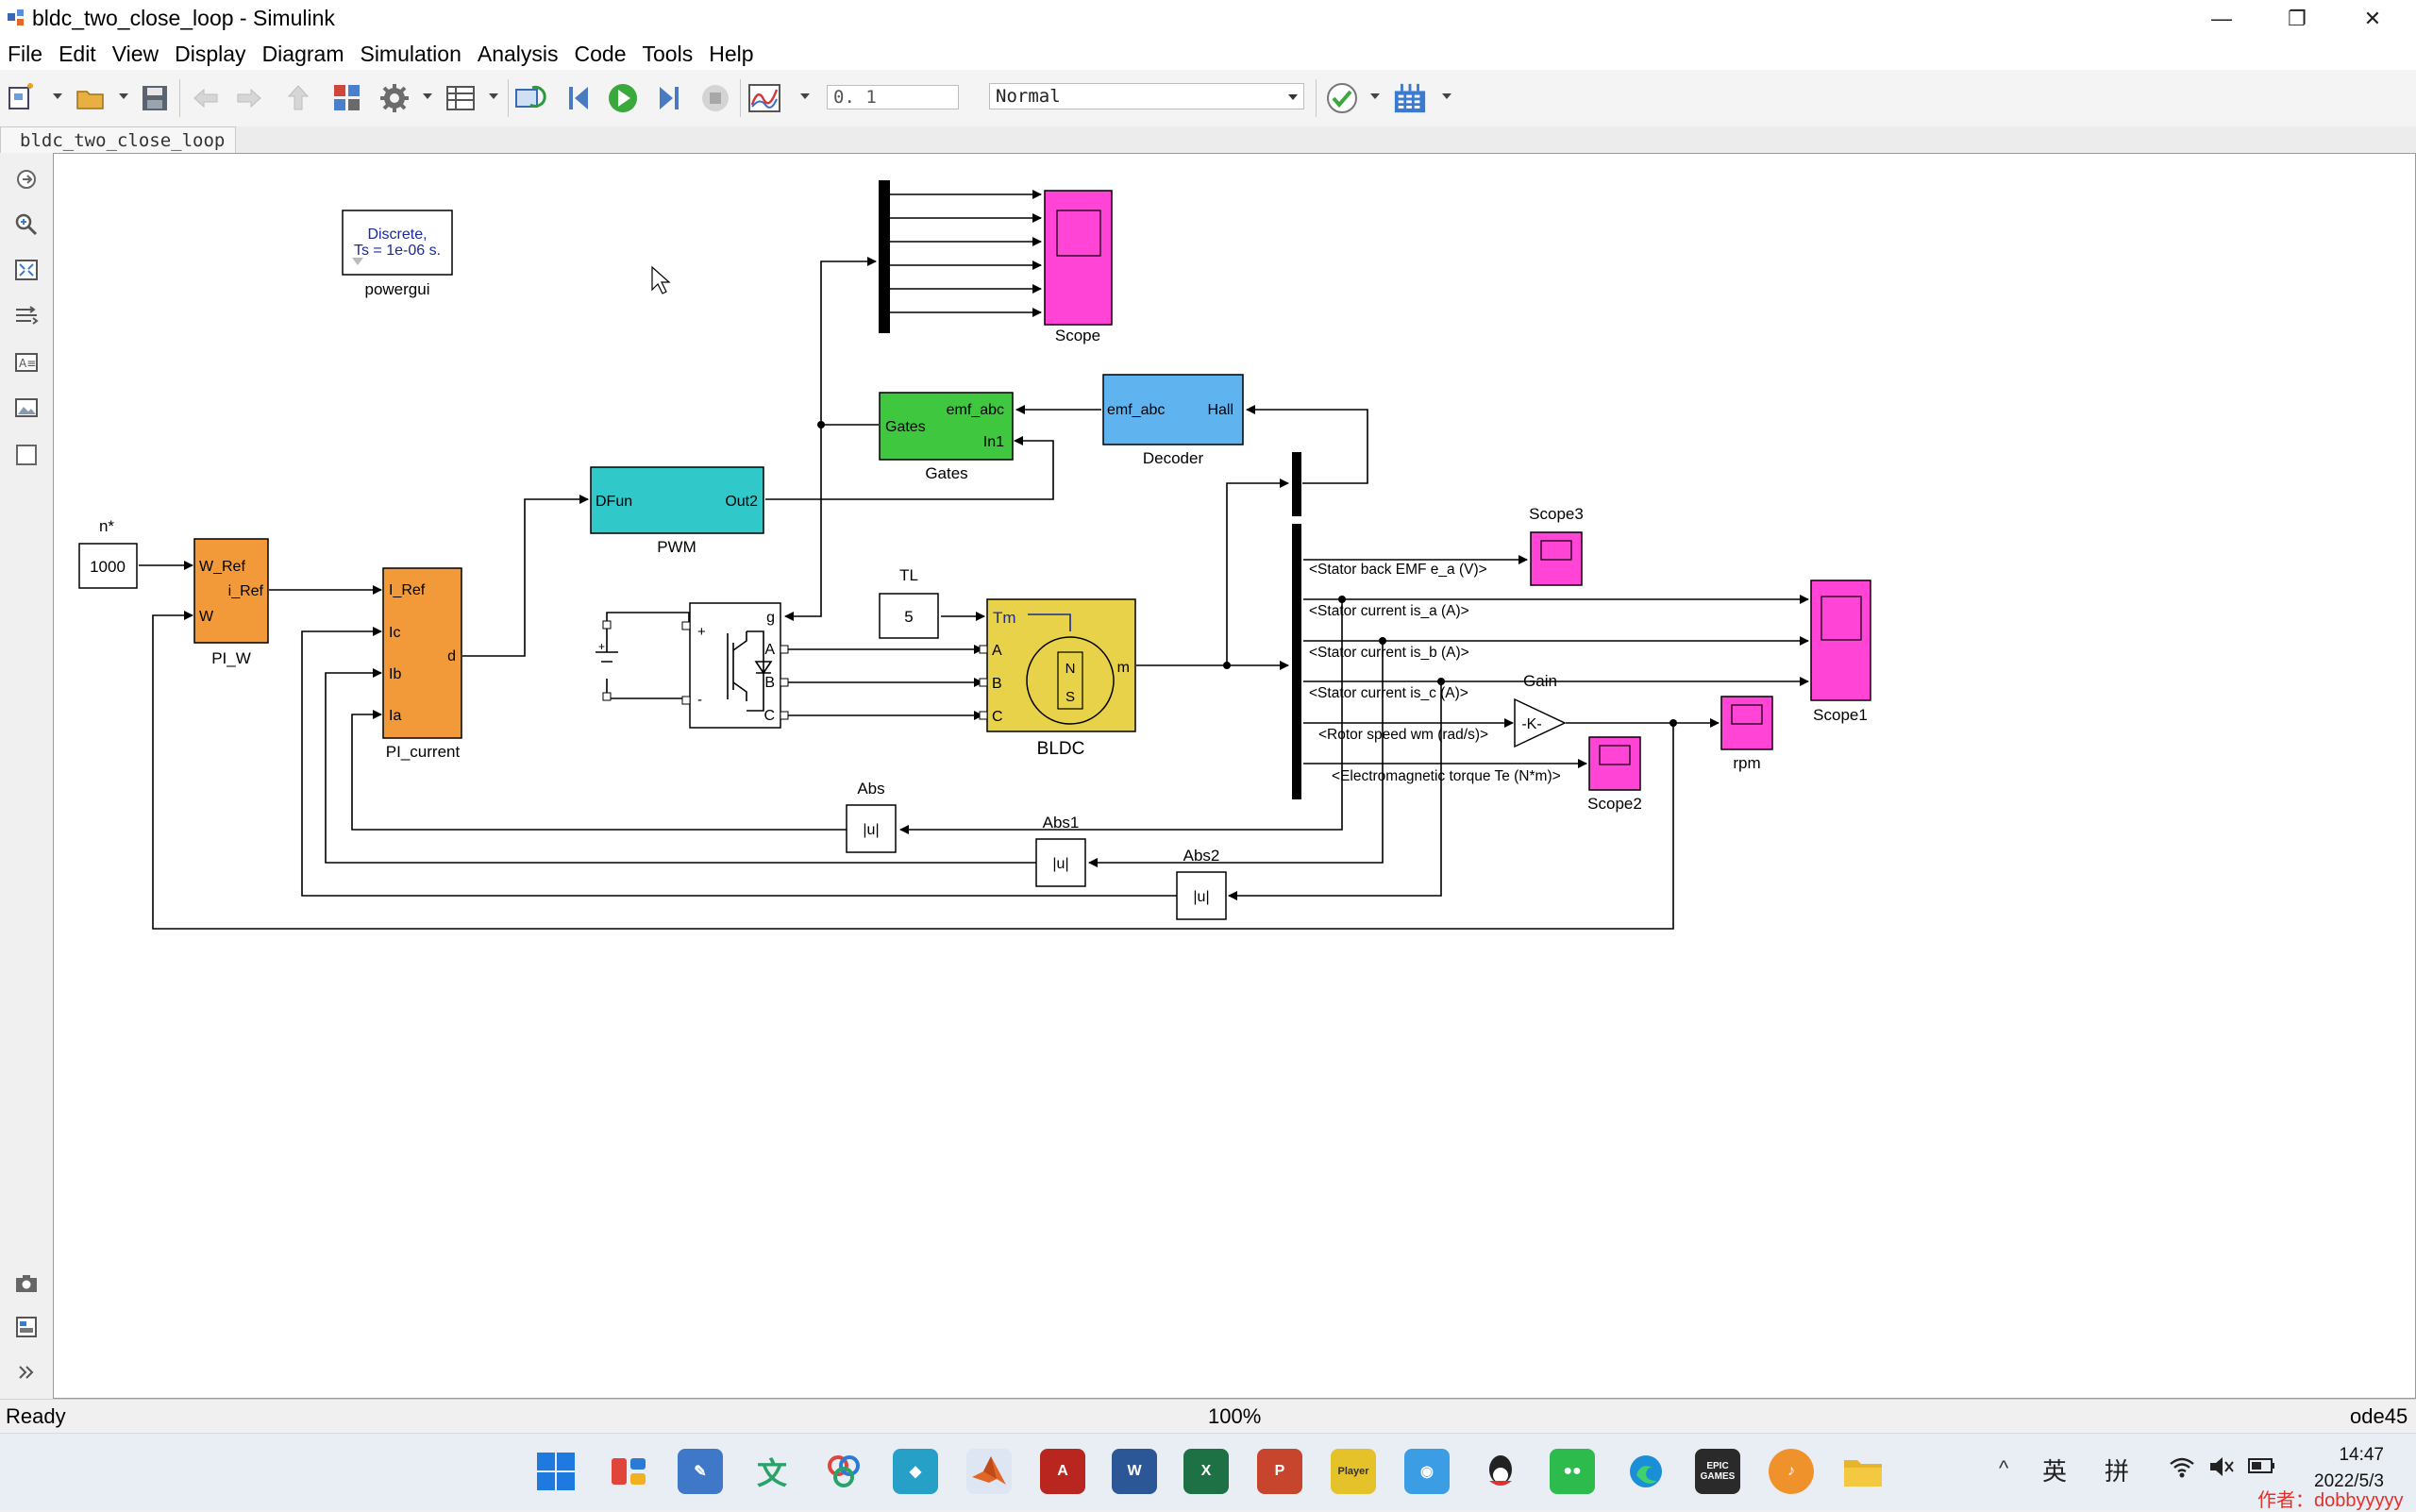 The image size is (2416, 1512). Describe the element at coordinates (519, 54) in the screenshot. I see `menu-analysis: Analysis` at that location.